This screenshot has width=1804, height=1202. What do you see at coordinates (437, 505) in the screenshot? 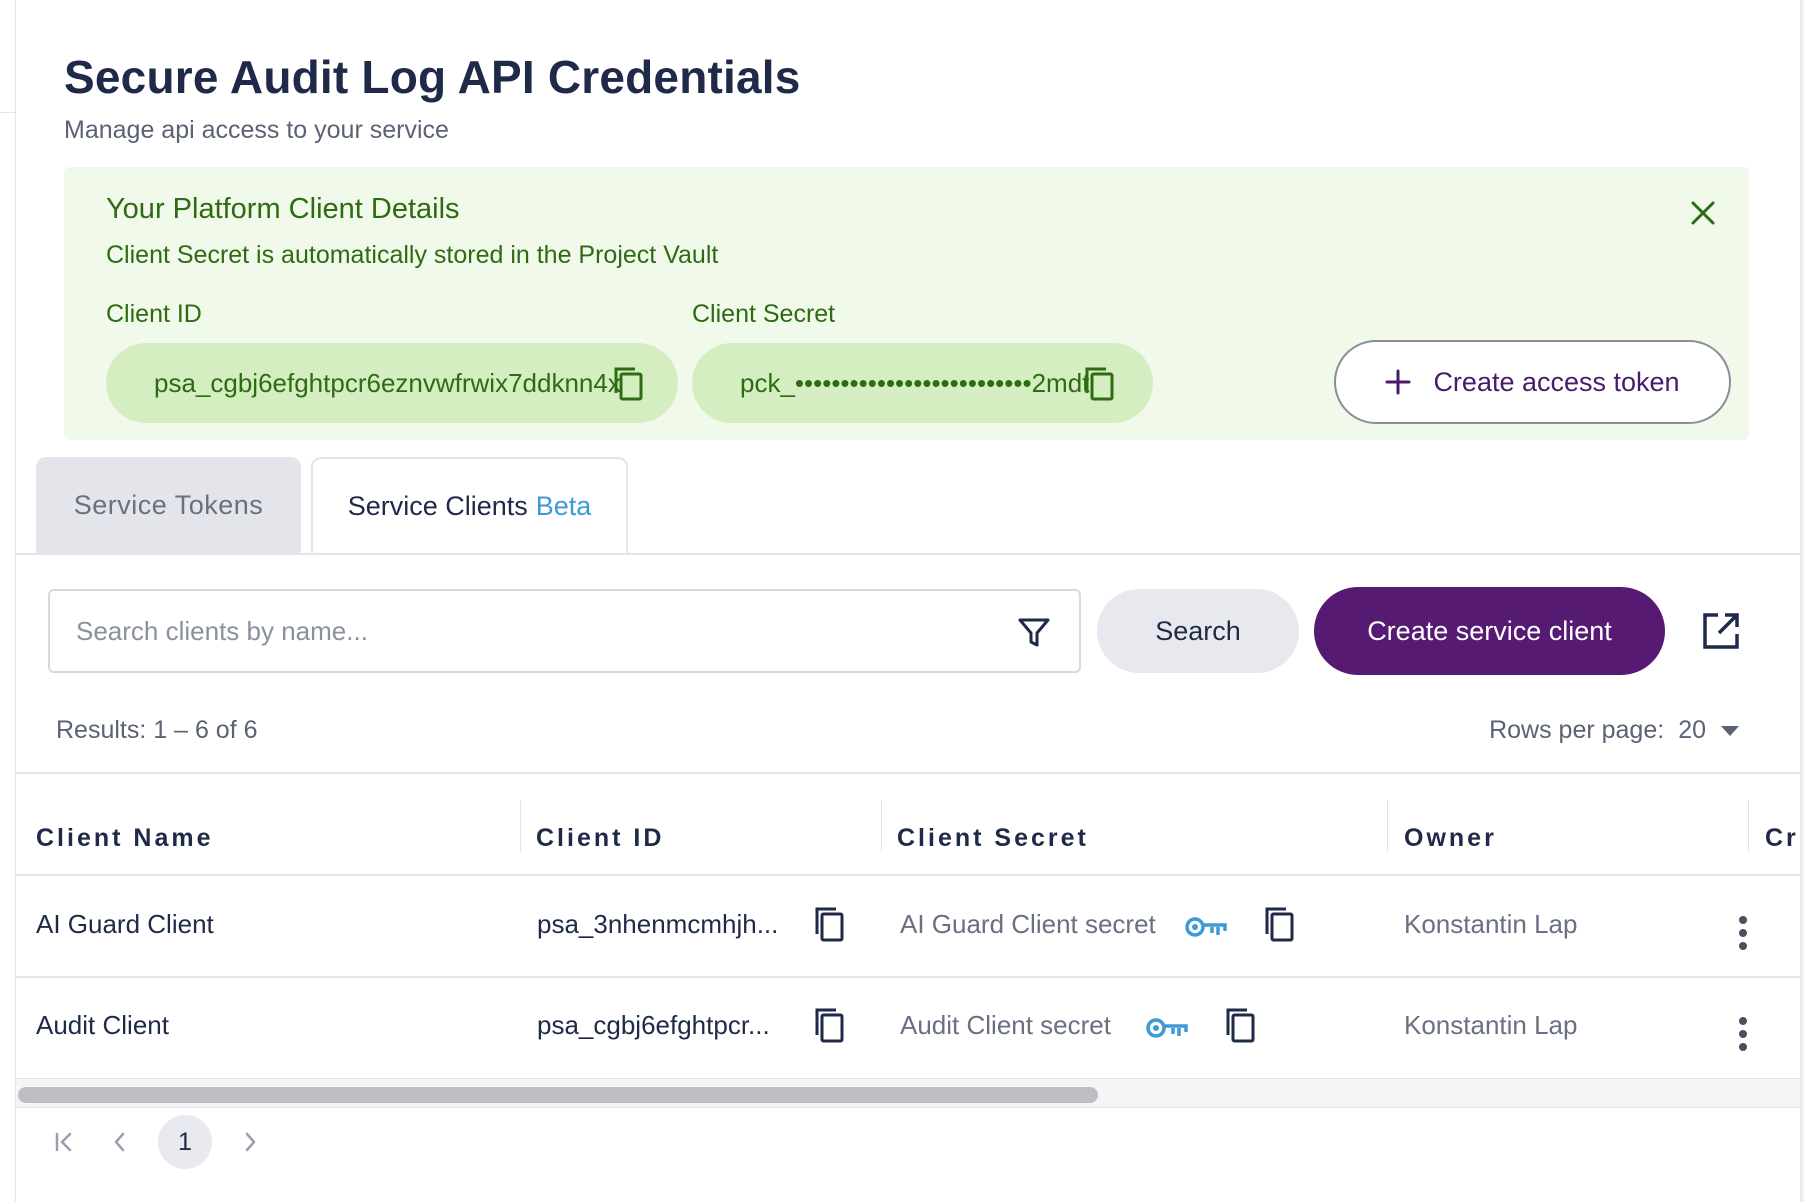
I see `tab-label: Service Clients` at bounding box center [437, 505].